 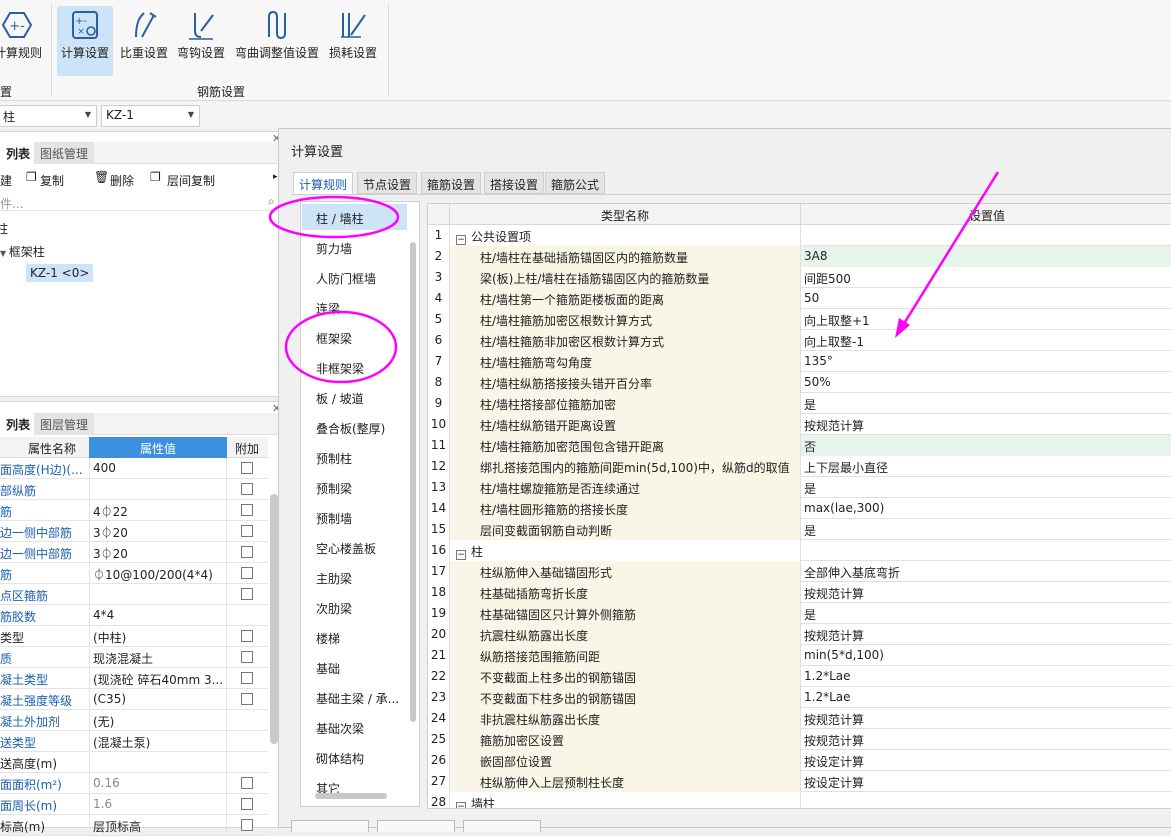 What do you see at coordinates (334, 217) in the screenshot?
I see `annotation-ellipse-column` at bounding box center [334, 217].